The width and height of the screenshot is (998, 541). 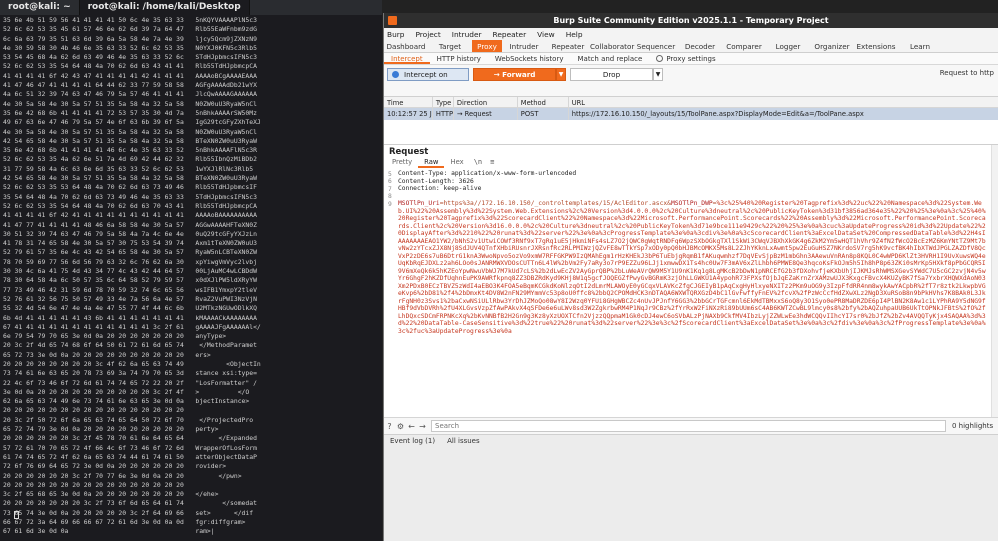 What do you see at coordinates (574, 34) in the screenshot?
I see `menu-help: Help` at bounding box center [574, 34].